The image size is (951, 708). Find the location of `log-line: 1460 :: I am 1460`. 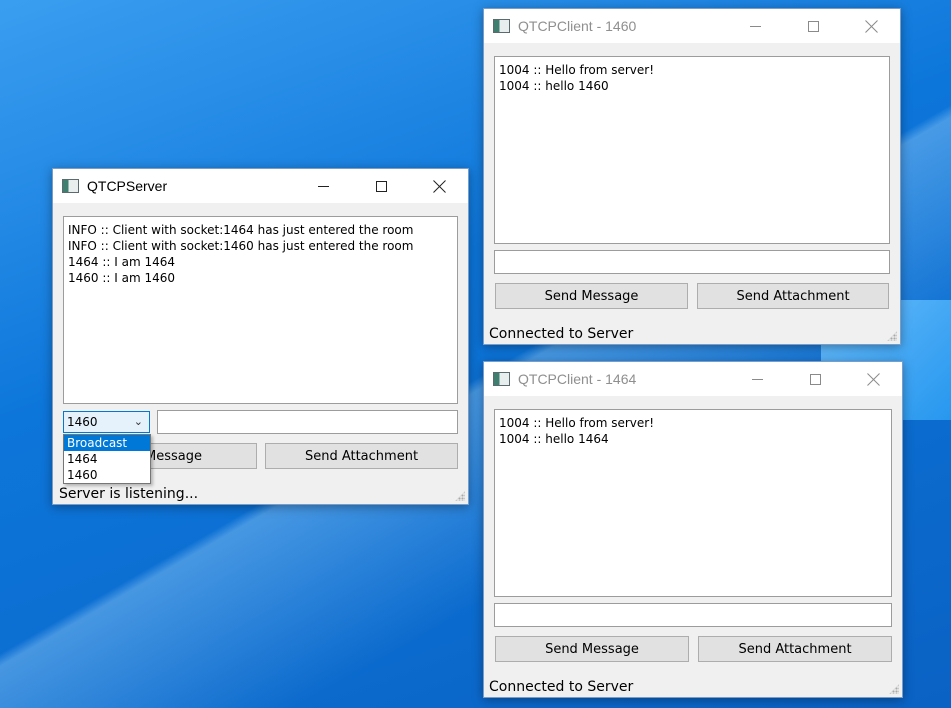

log-line: 1460 :: I am 1460 is located at coordinates (122, 278).